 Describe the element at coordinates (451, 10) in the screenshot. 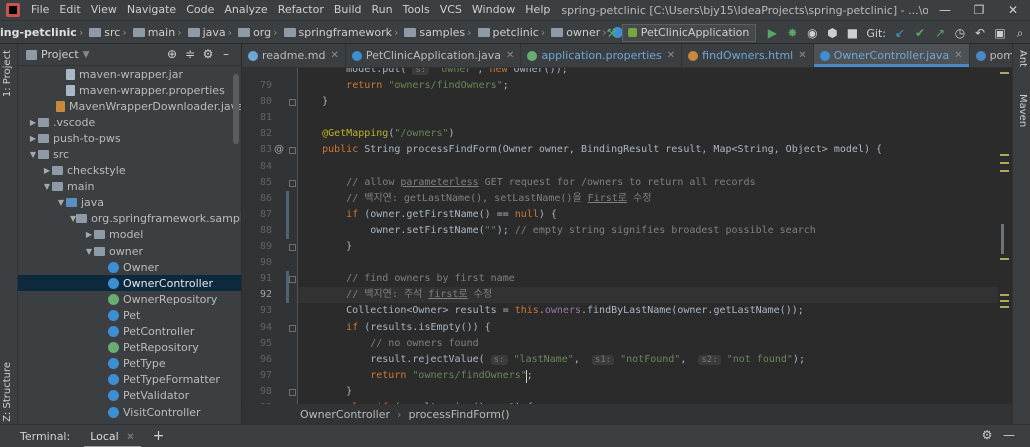

I see `menu-vcs: VCS` at that location.